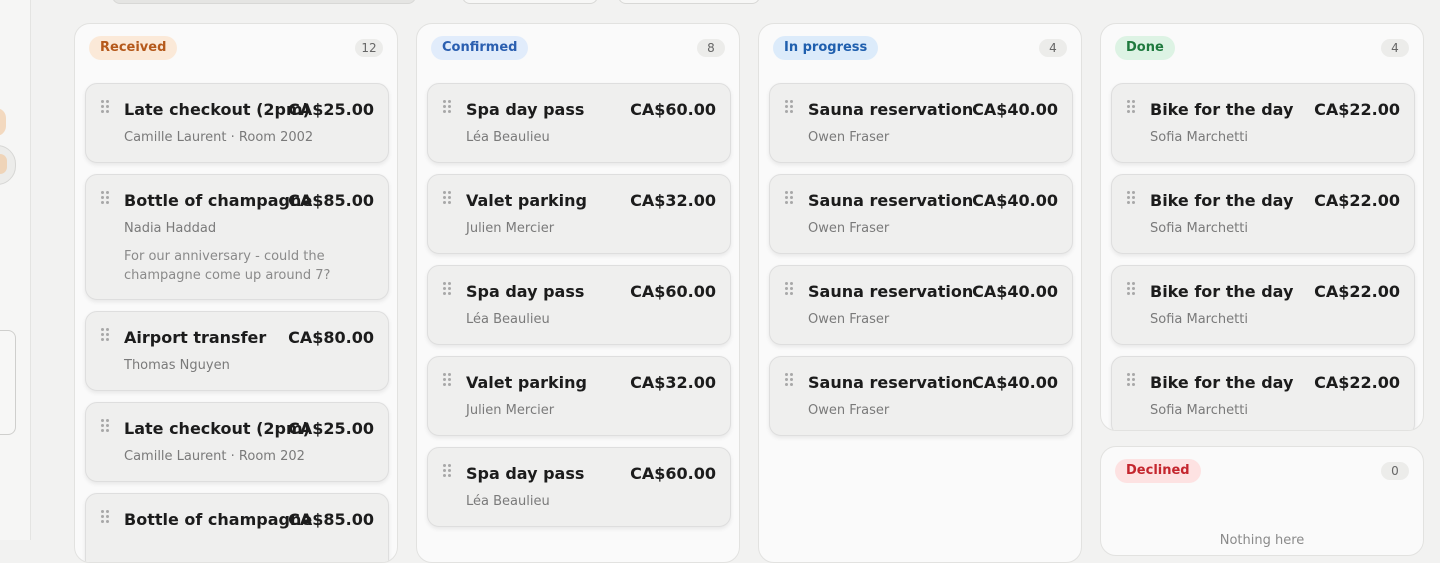 The height and width of the screenshot is (563, 1440). What do you see at coordinates (1262, 474) in the screenshot?
I see `column-header: Declined 0` at bounding box center [1262, 474].